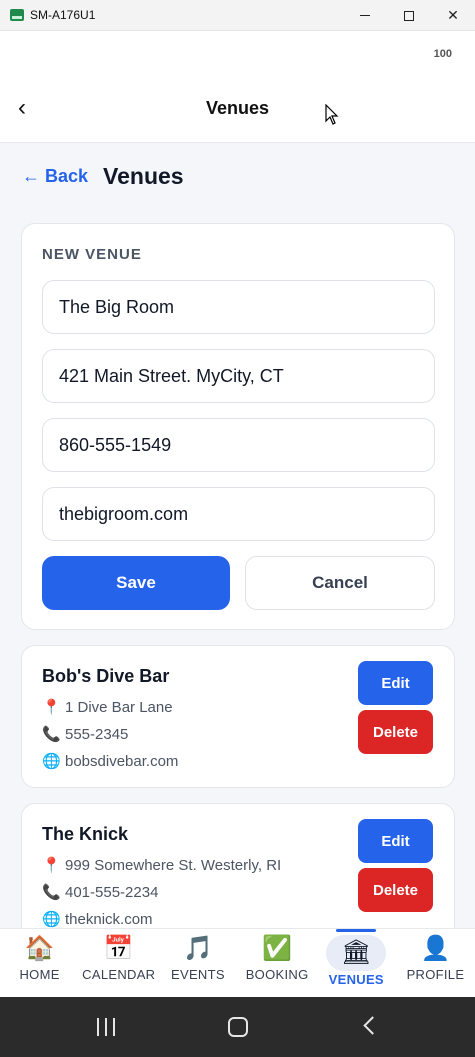 This screenshot has width=475, height=1057. I want to click on nav-calendar: 📅 CALENDAR, so click(118, 963).